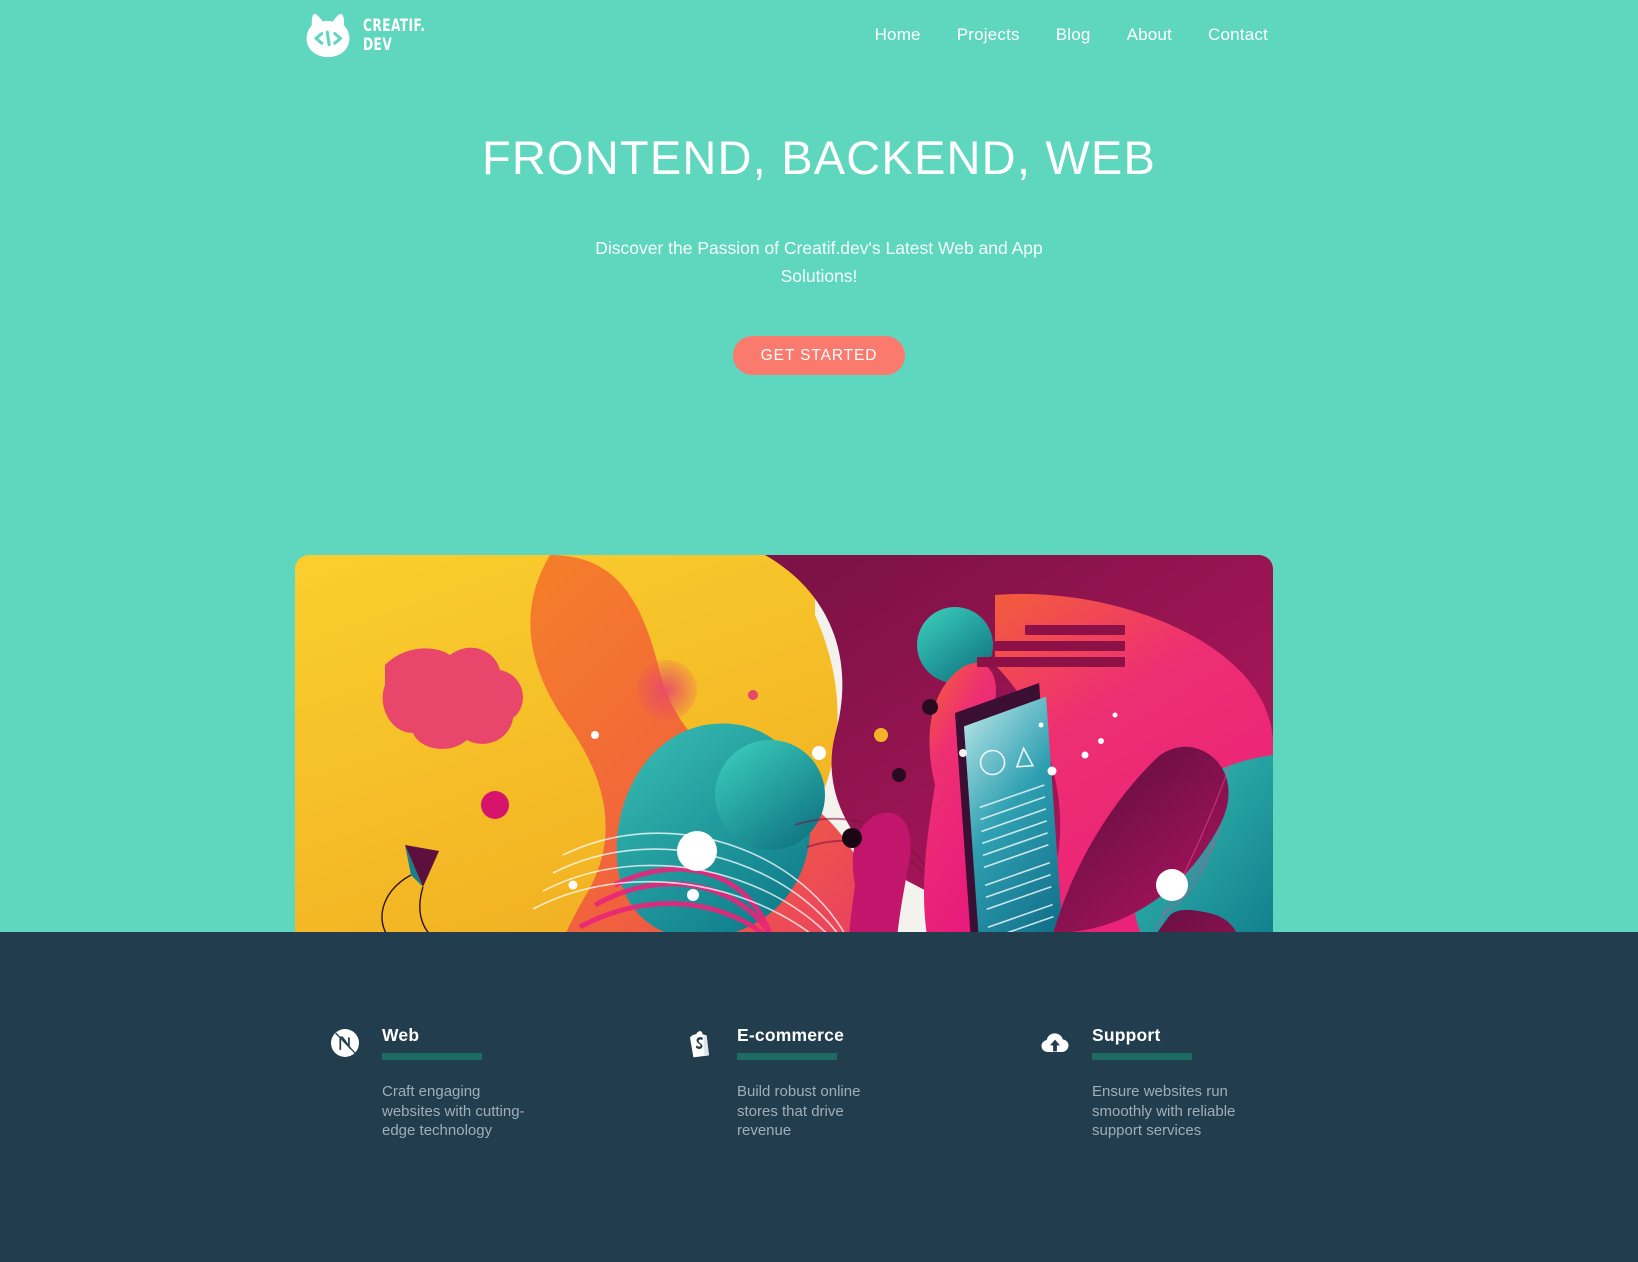 The width and height of the screenshot is (1638, 1262). What do you see at coordinates (1126, 1035) in the screenshot?
I see `feature-title: Support` at bounding box center [1126, 1035].